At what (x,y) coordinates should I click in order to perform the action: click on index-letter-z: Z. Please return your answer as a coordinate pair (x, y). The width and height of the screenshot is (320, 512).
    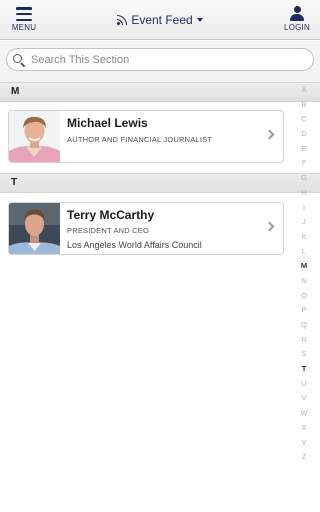
    Looking at the image, I should click on (304, 457).